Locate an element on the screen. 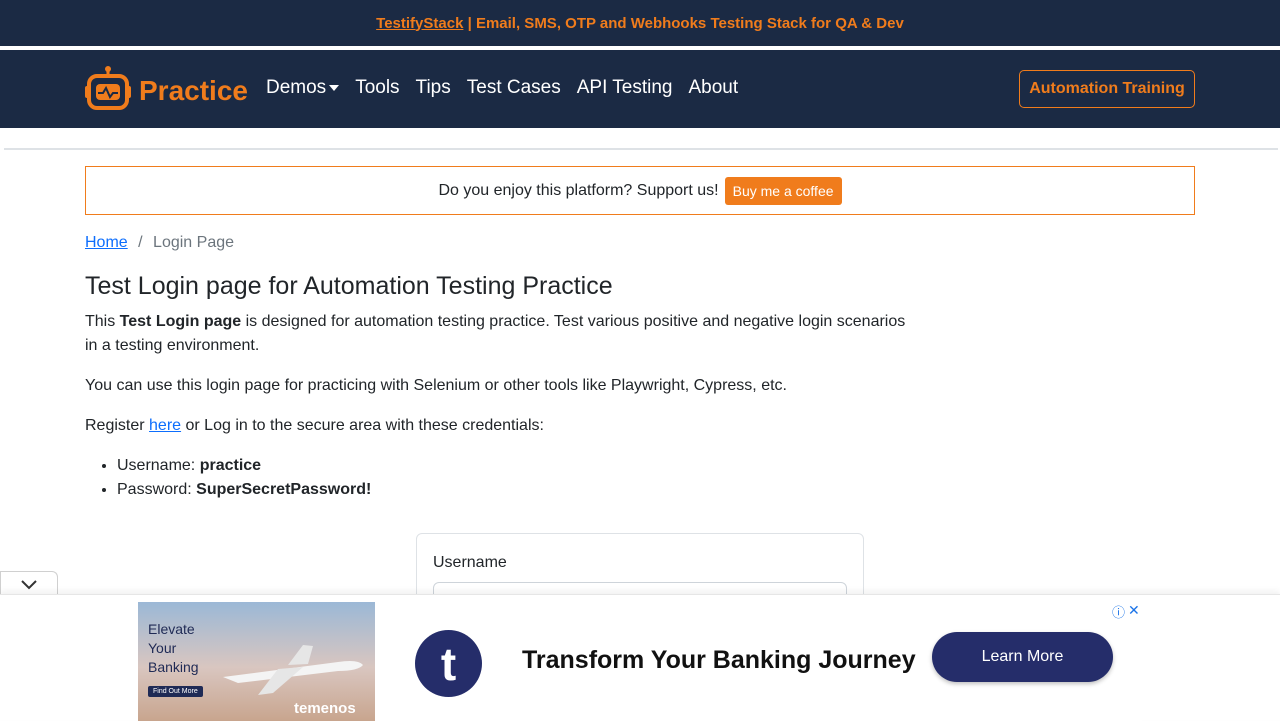  ad-image-cta: Find Out More is located at coordinates (175, 691).